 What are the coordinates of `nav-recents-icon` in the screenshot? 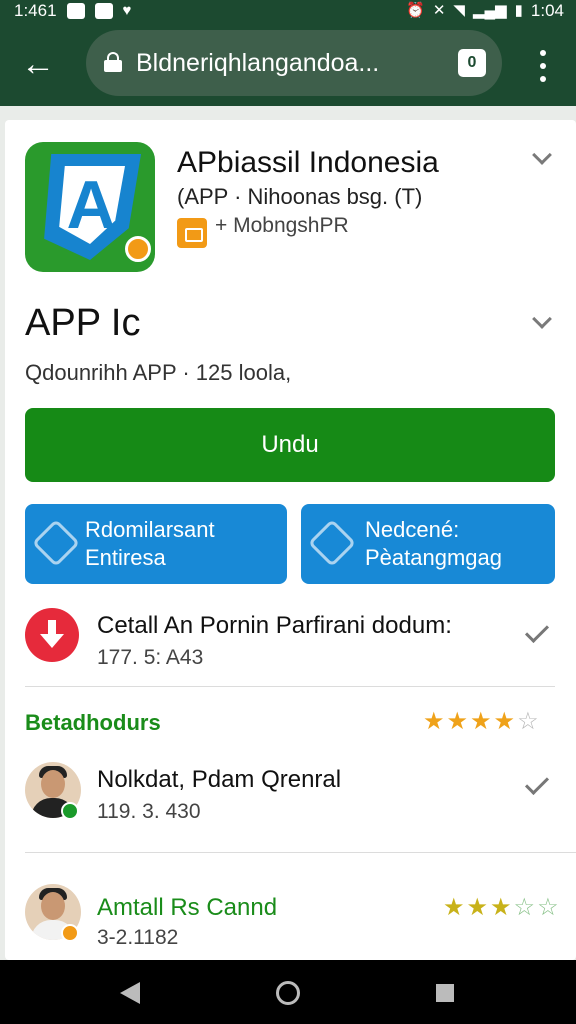 It's located at (445, 993).